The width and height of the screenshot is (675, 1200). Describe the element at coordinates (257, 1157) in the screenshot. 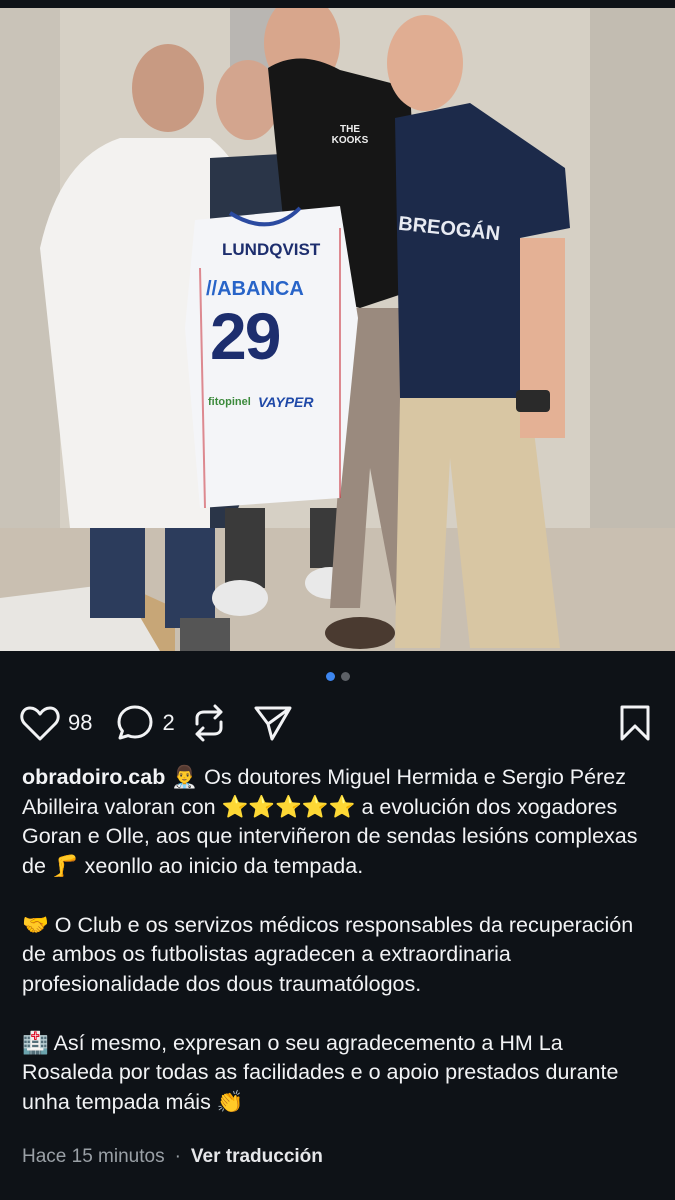

I see `translate-link: Ver traducción` at that location.